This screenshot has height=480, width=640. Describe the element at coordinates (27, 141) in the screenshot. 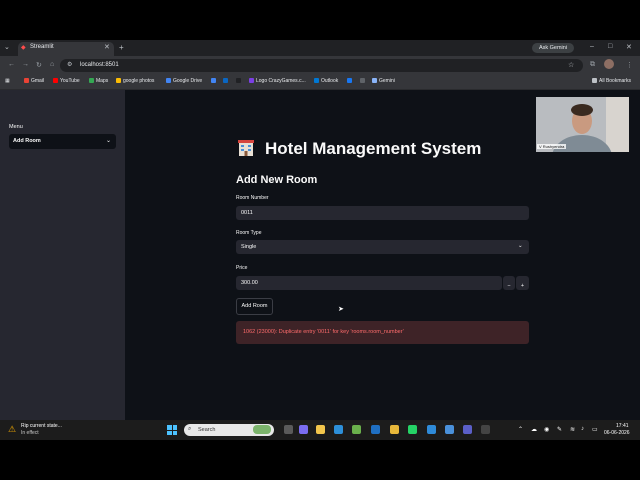

I see `menu-selected-value: Add Room` at that location.